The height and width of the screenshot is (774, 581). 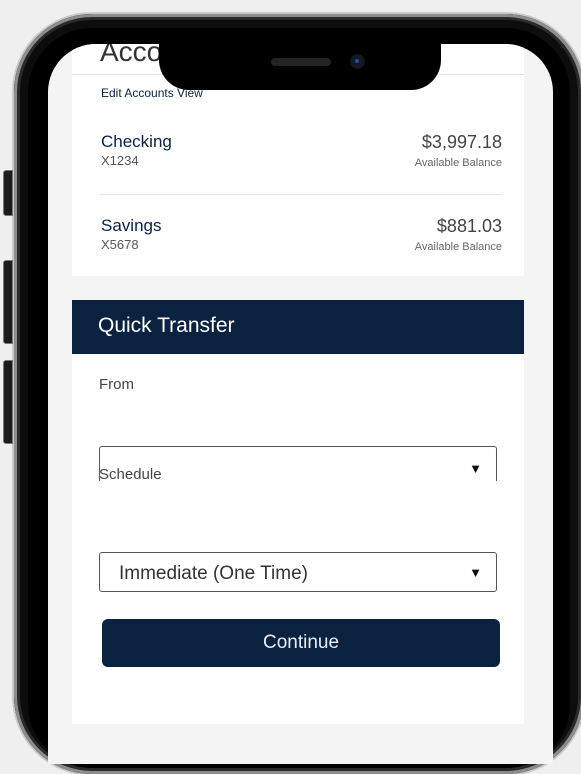 What do you see at coordinates (8, 402) in the screenshot?
I see `phone-volume-down-button` at bounding box center [8, 402].